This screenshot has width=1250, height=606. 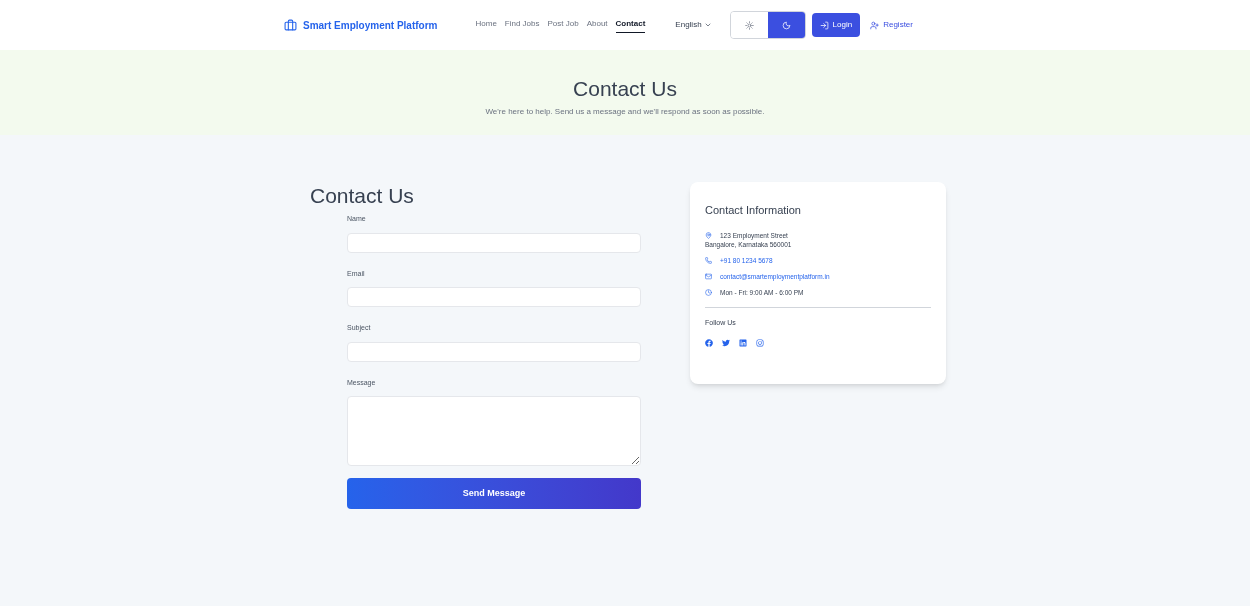 I want to click on nav-link: Home, so click(x=486, y=25).